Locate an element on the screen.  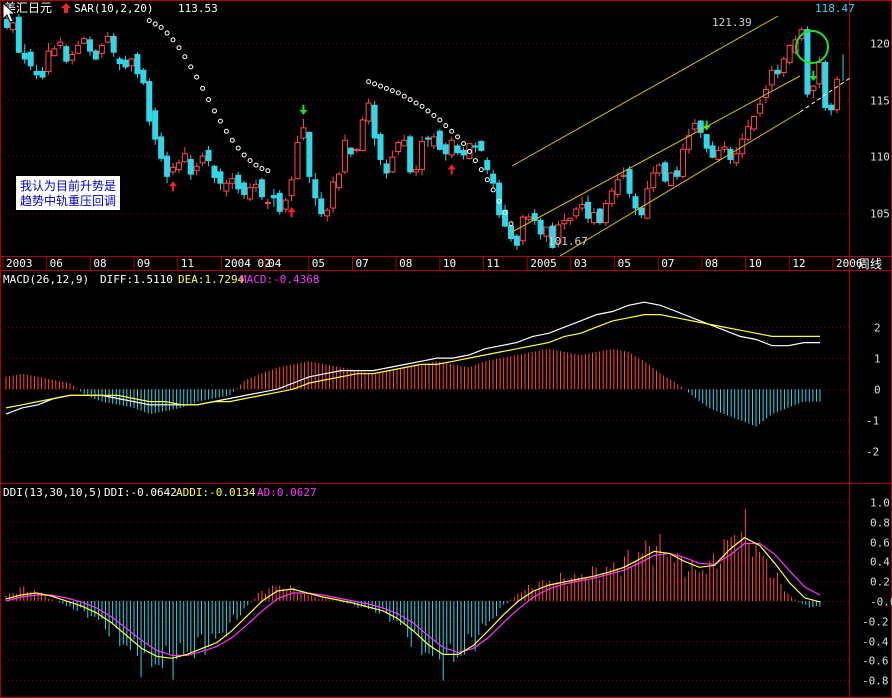
ddi-tick-label: 0.4 is located at coordinates (880, 562).